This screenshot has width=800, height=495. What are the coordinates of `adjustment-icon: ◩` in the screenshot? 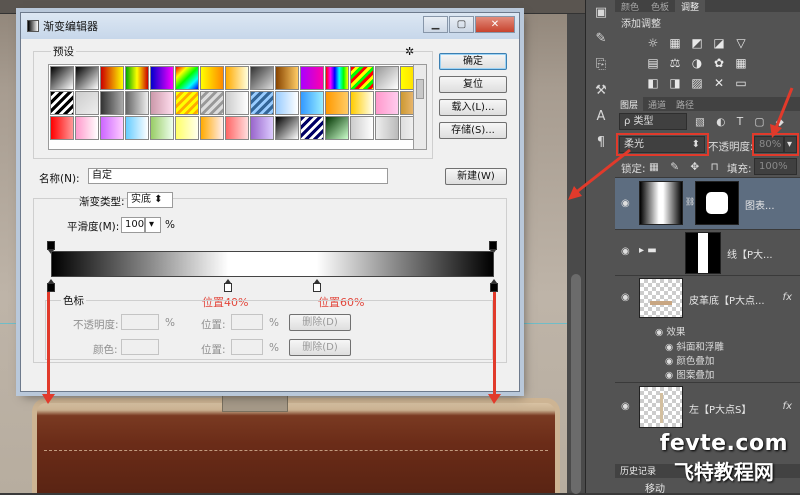 It's located at (697, 43).